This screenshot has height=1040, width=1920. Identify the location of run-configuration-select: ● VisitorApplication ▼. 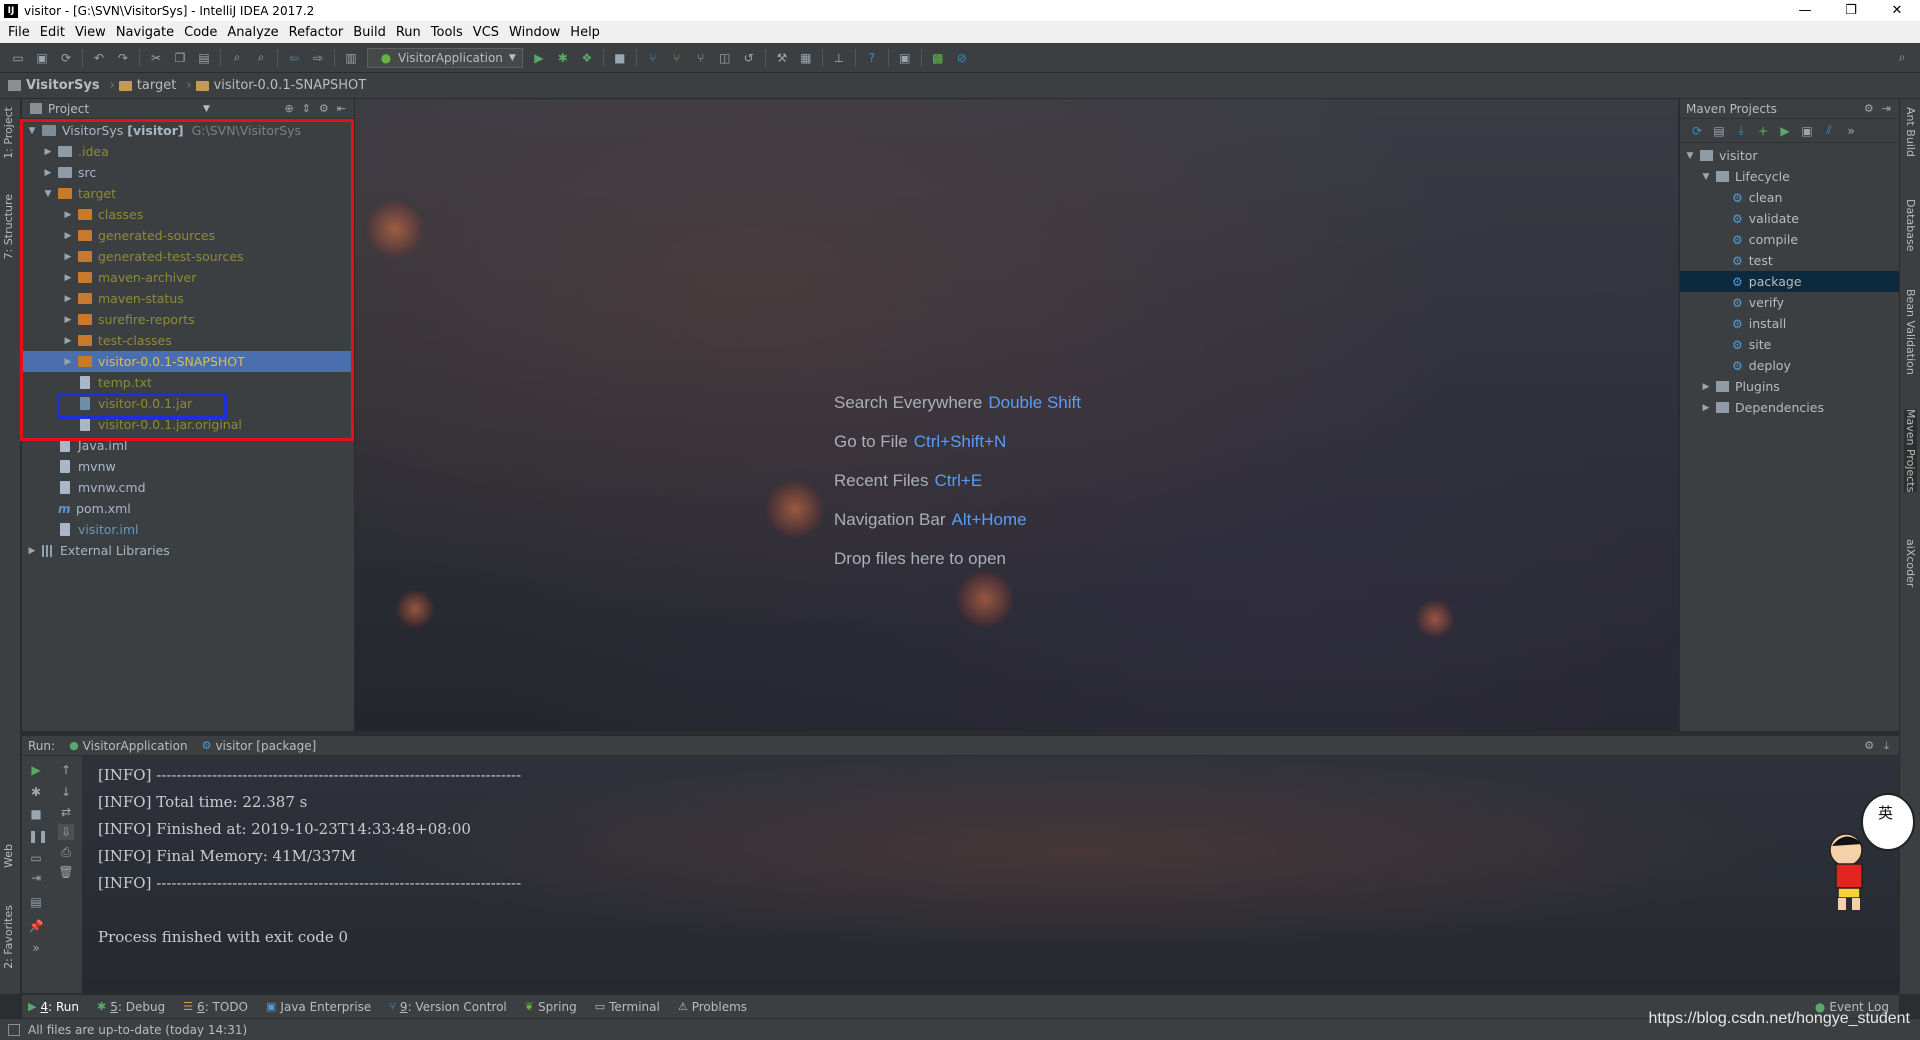
(445, 57).